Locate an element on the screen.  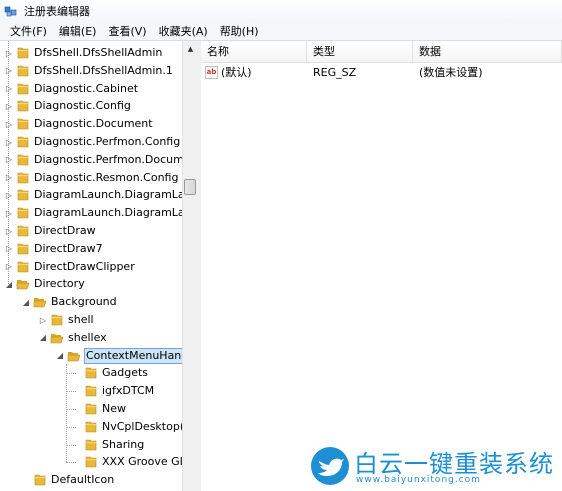
tree-item: ◢ shellex is located at coordinates (91, 338).